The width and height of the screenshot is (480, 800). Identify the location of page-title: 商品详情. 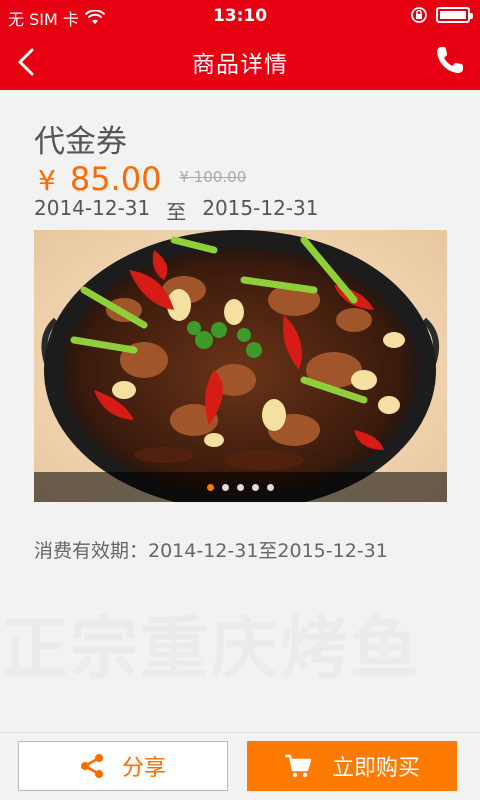
(240, 65).